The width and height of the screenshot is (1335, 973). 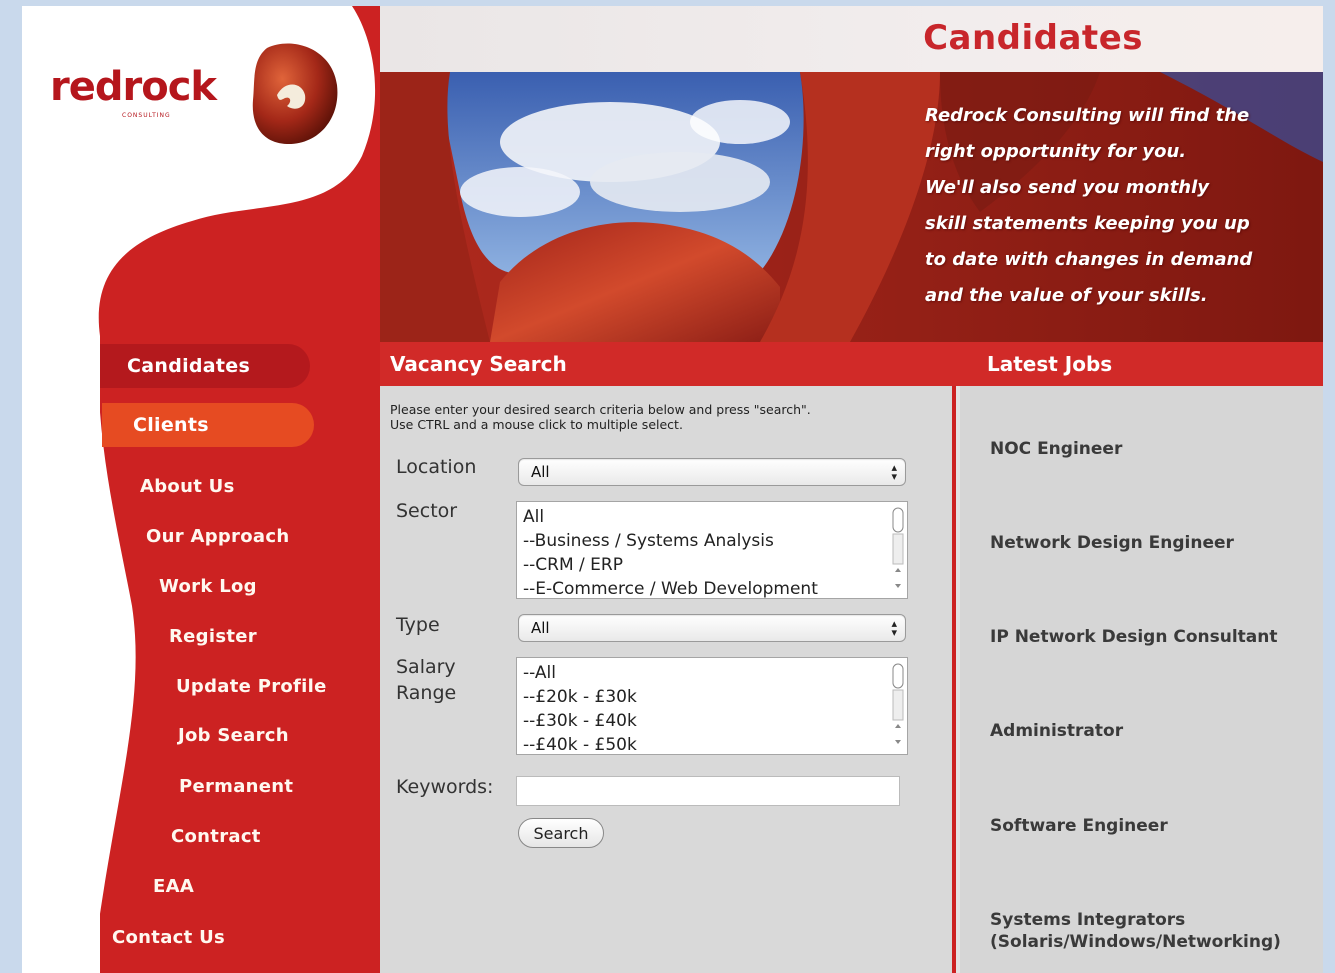 I want to click on nav-link-eaa: EAA, so click(x=173, y=886).